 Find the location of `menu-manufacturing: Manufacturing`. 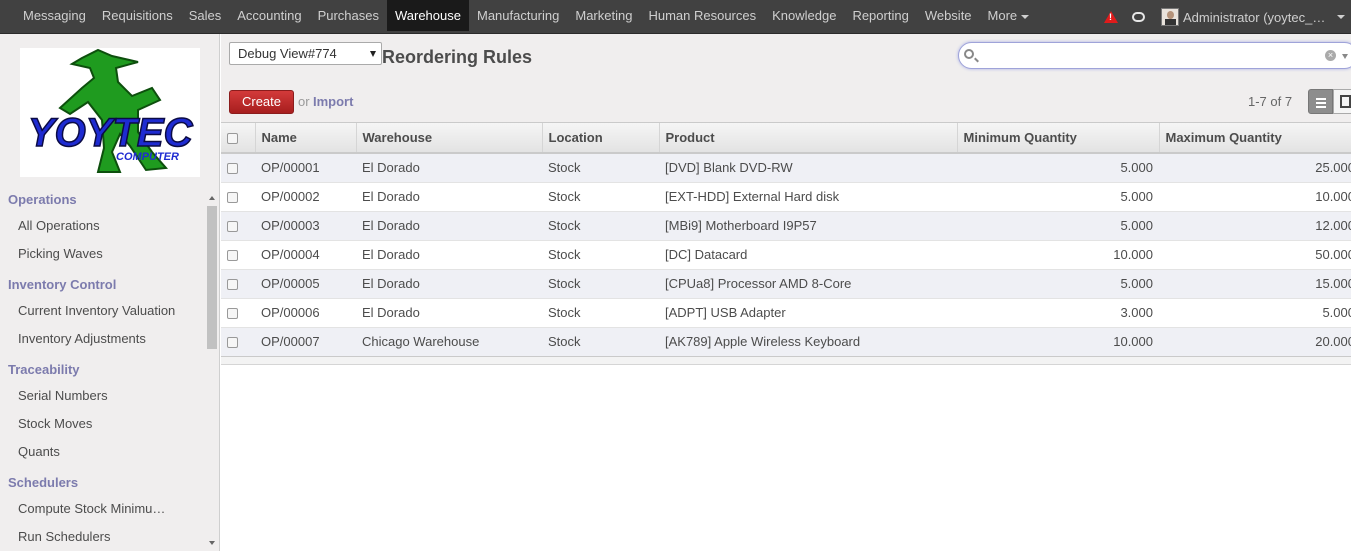

menu-manufacturing: Manufacturing is located at coordinates (518, 15).